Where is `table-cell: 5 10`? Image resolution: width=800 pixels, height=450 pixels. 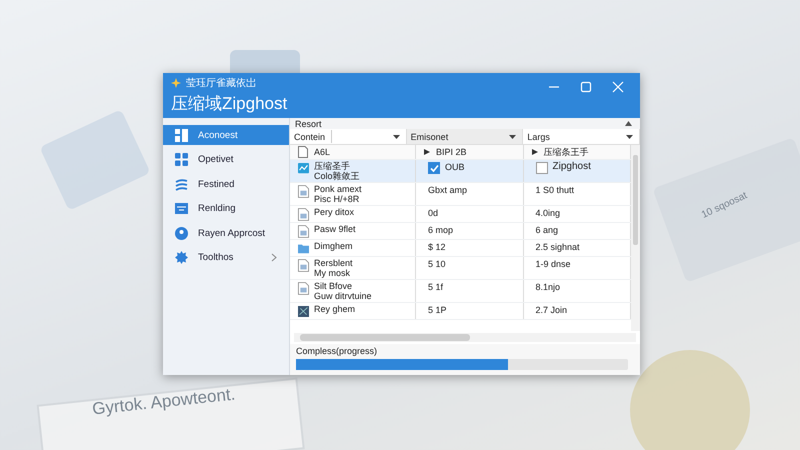 table-cell: 5 10 is located at coordinates (437, 264).